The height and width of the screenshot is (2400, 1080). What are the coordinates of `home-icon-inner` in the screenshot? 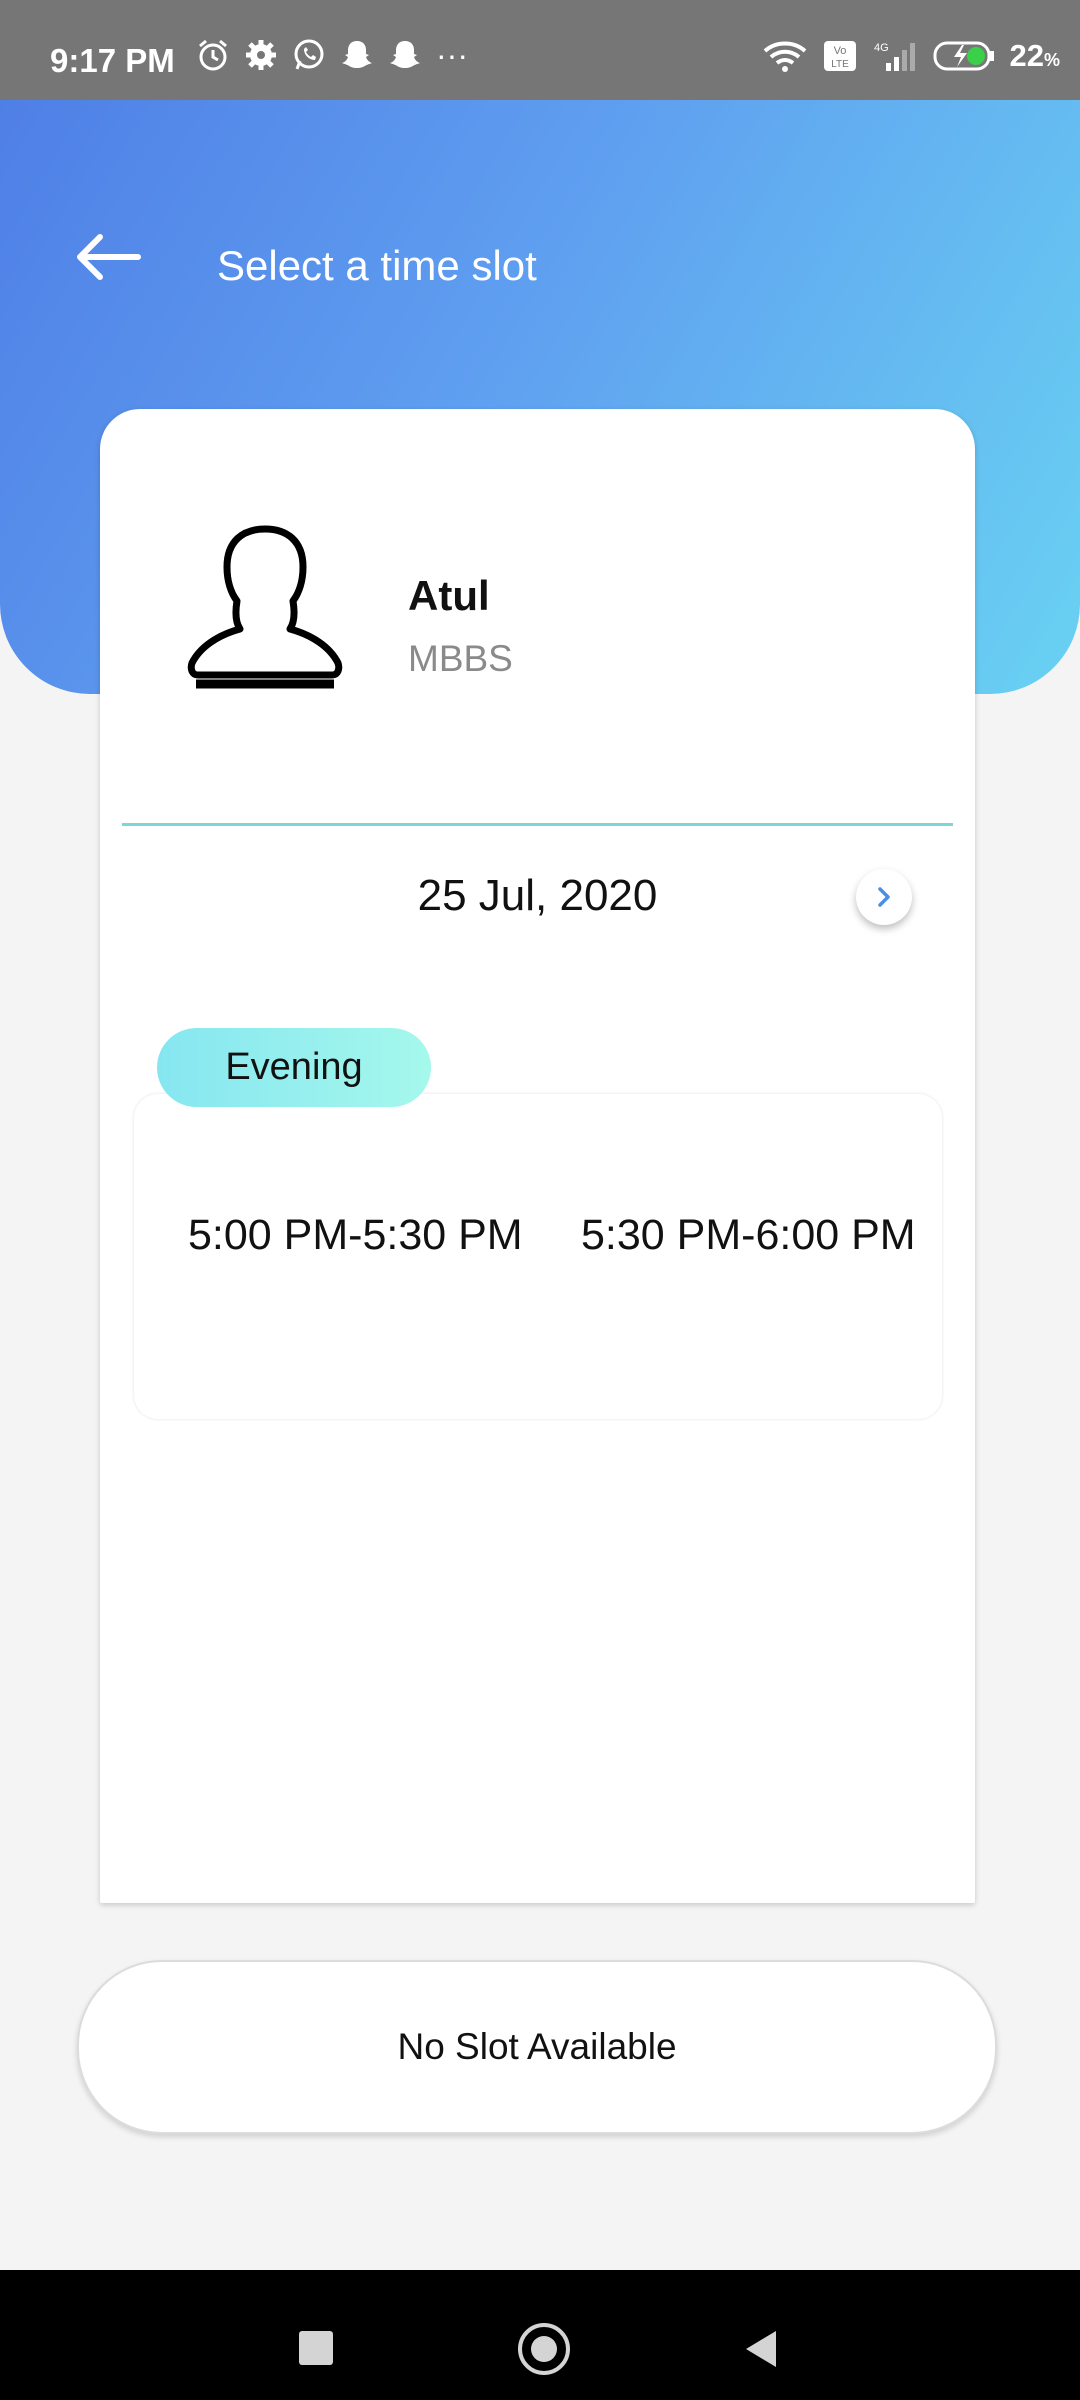 It's located at (544, 2349).